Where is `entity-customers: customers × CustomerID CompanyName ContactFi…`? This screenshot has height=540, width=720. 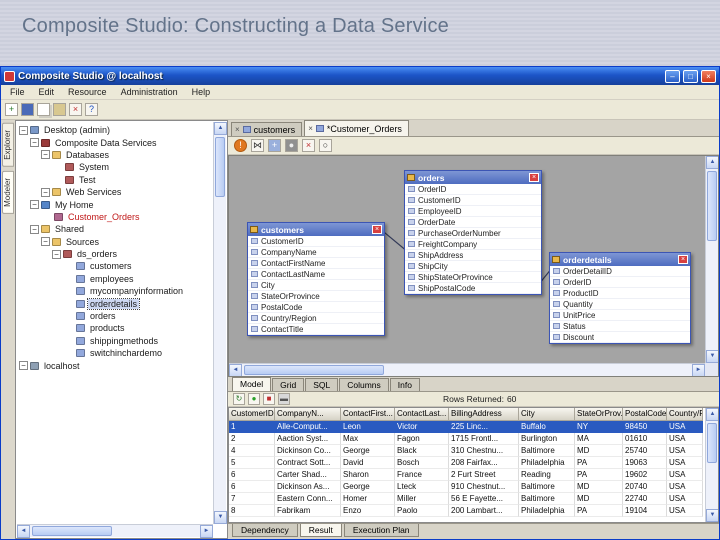
entity-customers: customers × CustomerID CompanyName ContactFi… is located at coordinates (316, 279).